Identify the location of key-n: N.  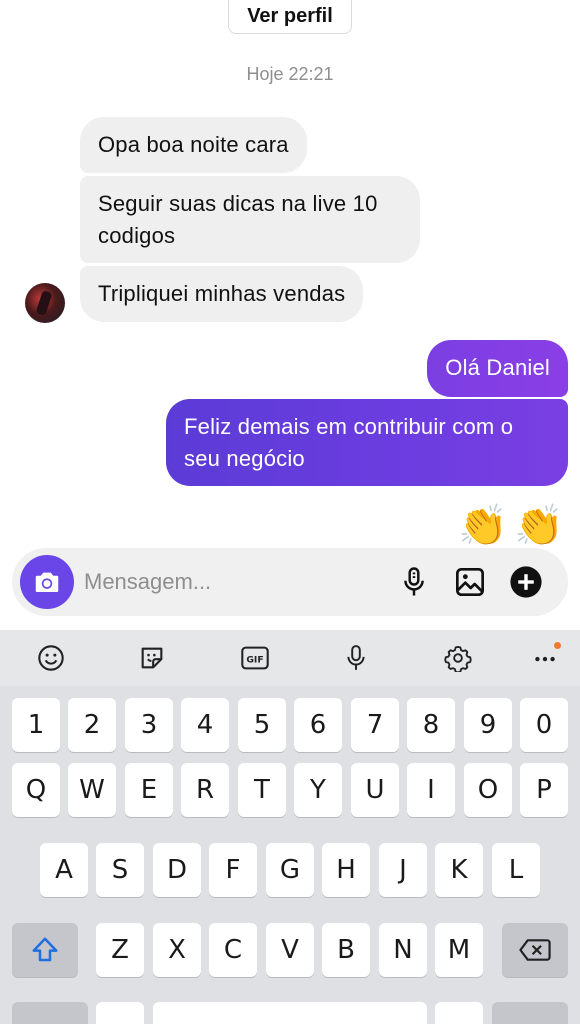
(403, 950).